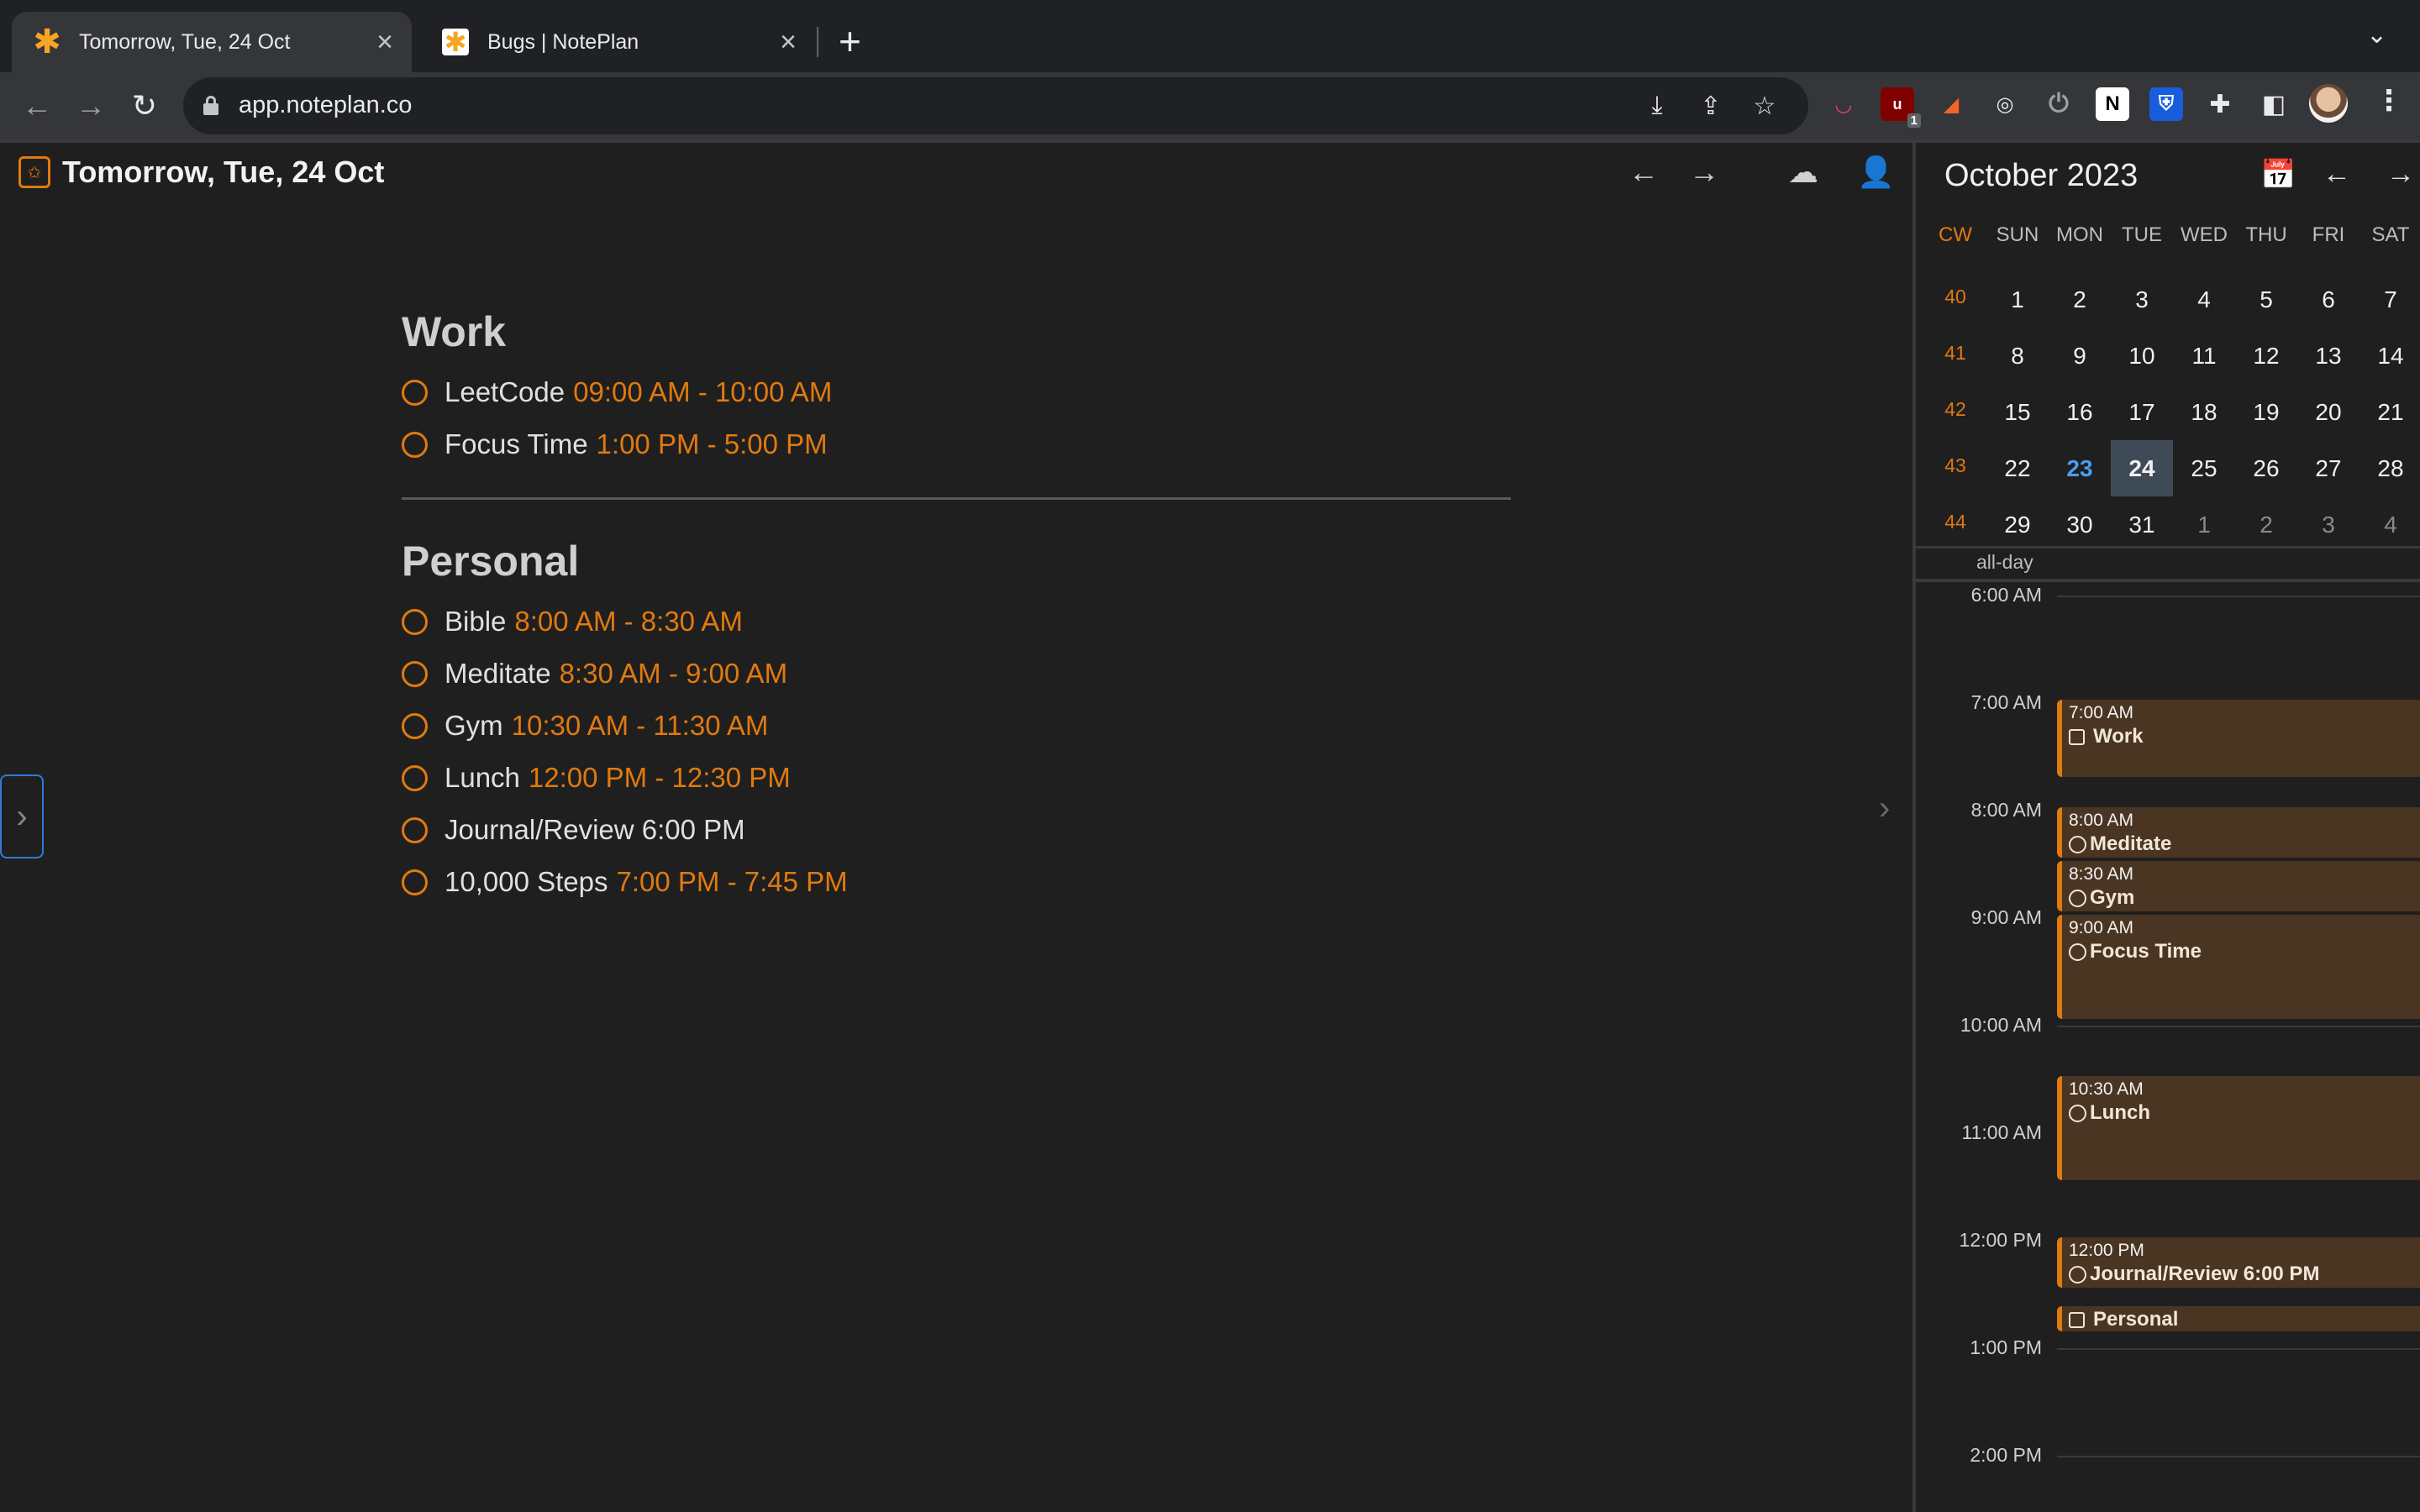  I want to click on side-panel-icon: ◧, so click(2274, 104).